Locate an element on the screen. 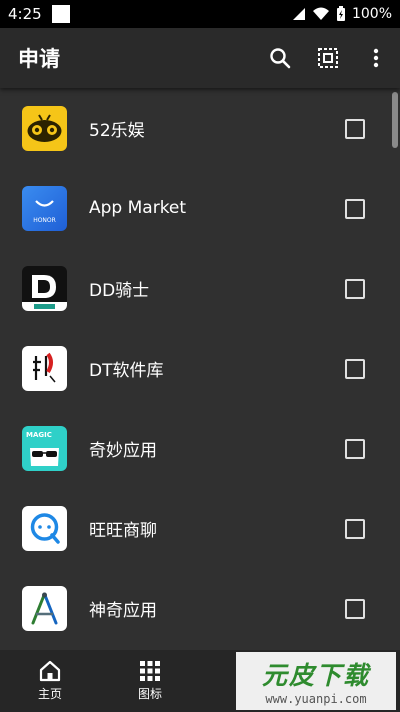  watermark-url: www.yuanpi.com is located at coordinates (316, 699).